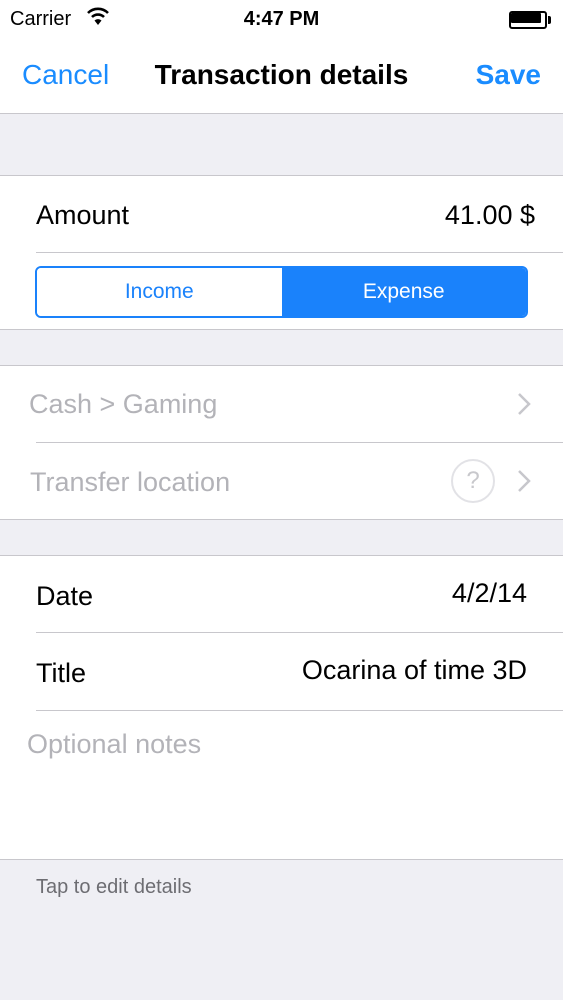 Image resolution: width=563 pixels, height=1000 pixels. I want to click on status-time: 4:47 PM, so click(281, 19).